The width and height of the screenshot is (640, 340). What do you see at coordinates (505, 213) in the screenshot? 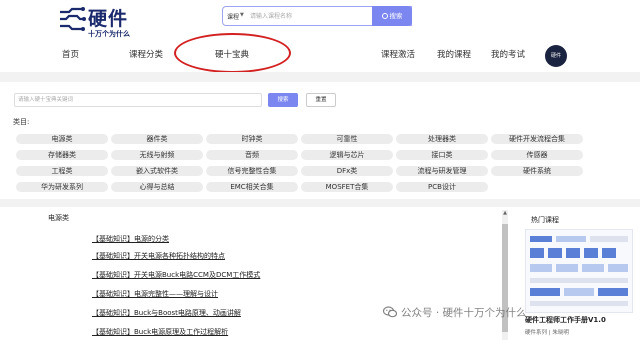
I see `scroll-up-icon: ▲` at bounding box center [505, 213].